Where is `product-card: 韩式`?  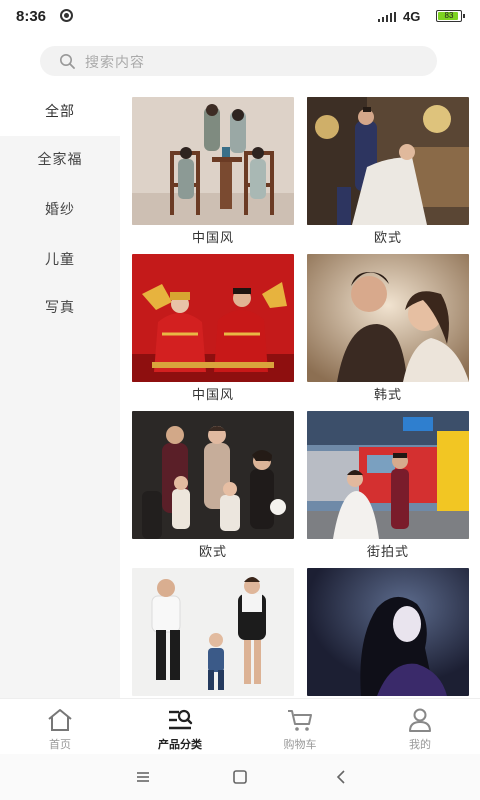
product-card: 韩式 is located at coordinates (388, 332).